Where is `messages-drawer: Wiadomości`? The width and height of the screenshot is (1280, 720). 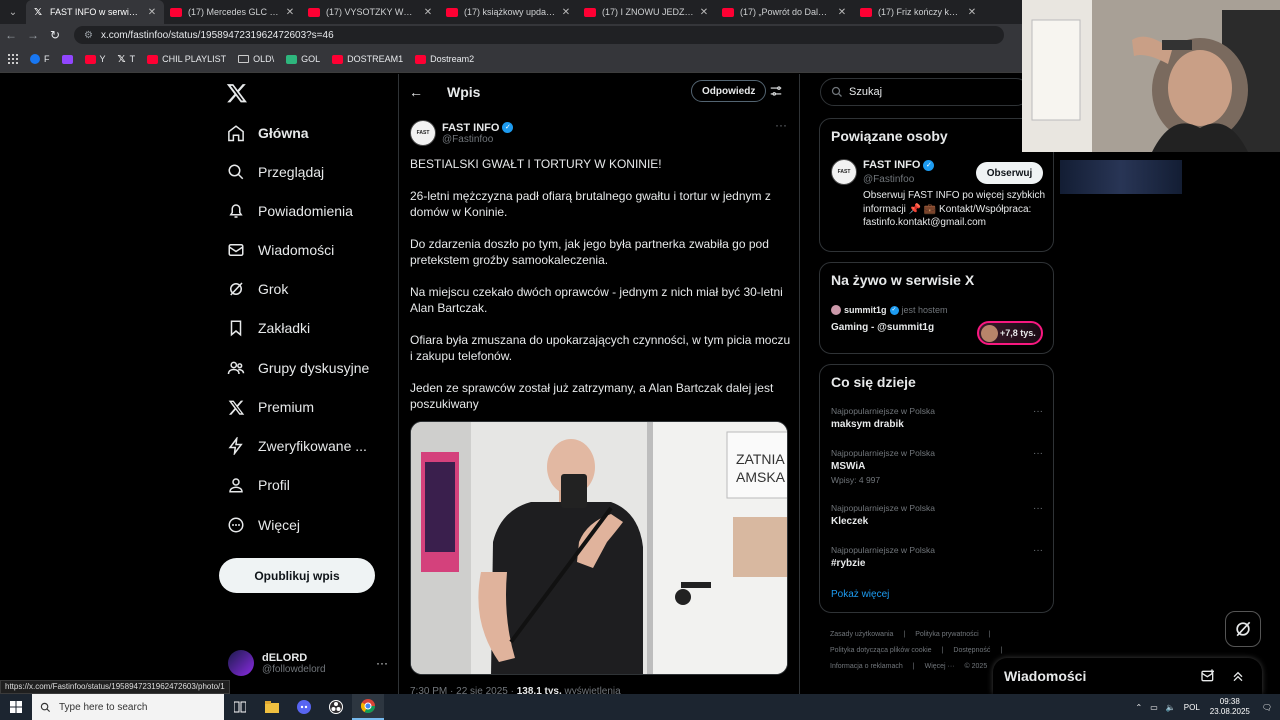
messages-drawer: Wiadomości is located at coordinates (1127, 676).